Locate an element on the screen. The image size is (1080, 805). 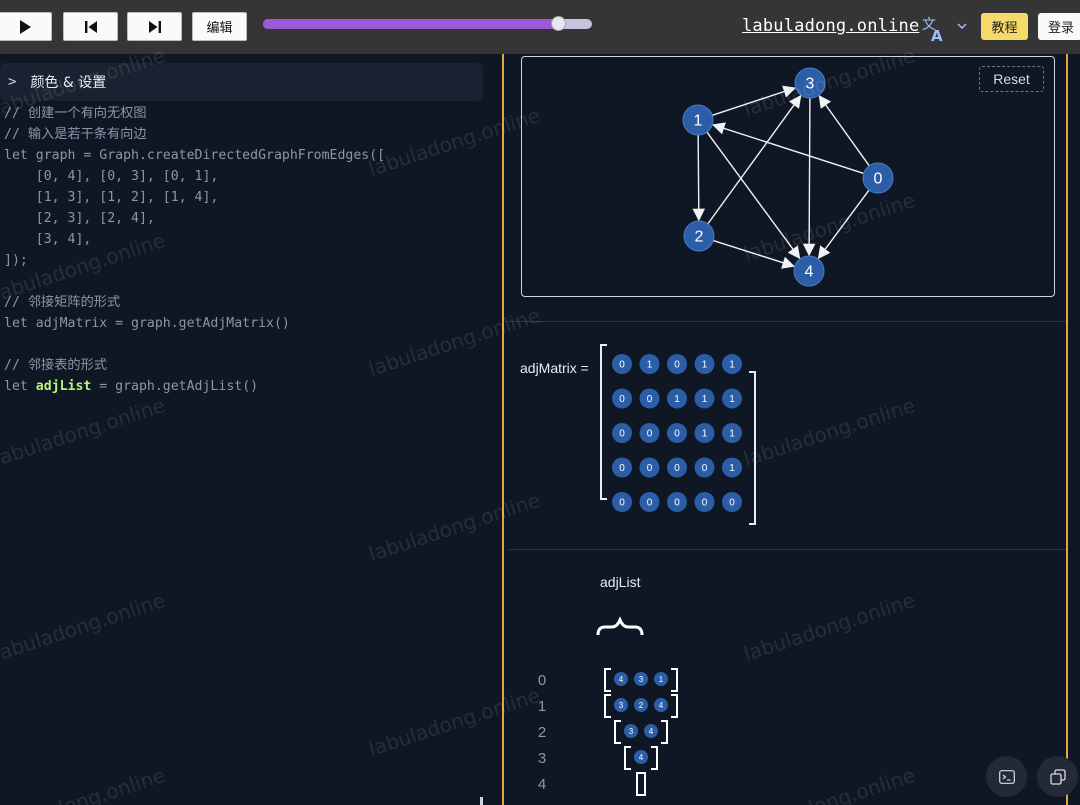
node-label: 2 is located at coordinates (699, 237).